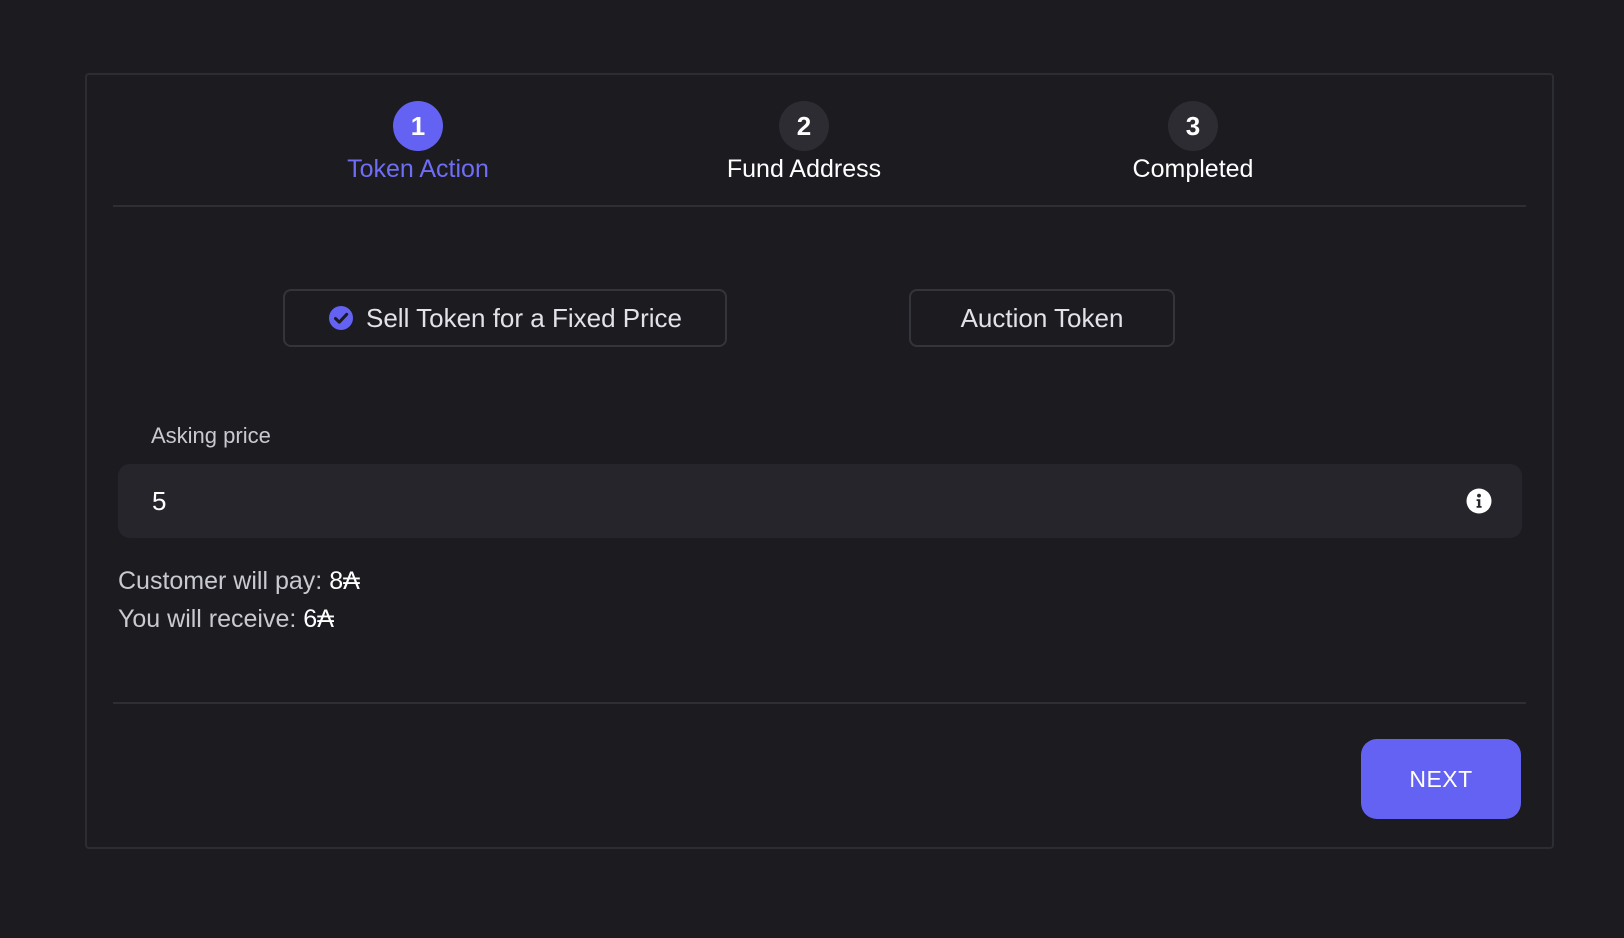  I want to click on fixed-price-option-button: Sell Token for a Fixed Price, so click(505, 318).